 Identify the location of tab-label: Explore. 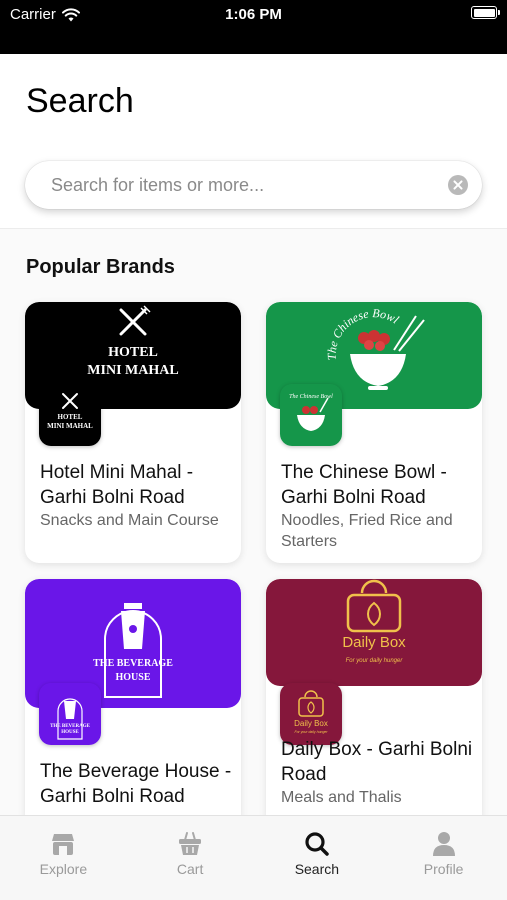
(63, 869).